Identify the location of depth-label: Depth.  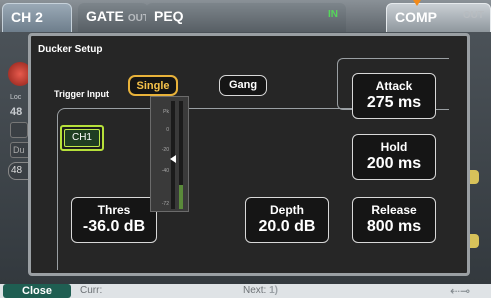
(287, 210).